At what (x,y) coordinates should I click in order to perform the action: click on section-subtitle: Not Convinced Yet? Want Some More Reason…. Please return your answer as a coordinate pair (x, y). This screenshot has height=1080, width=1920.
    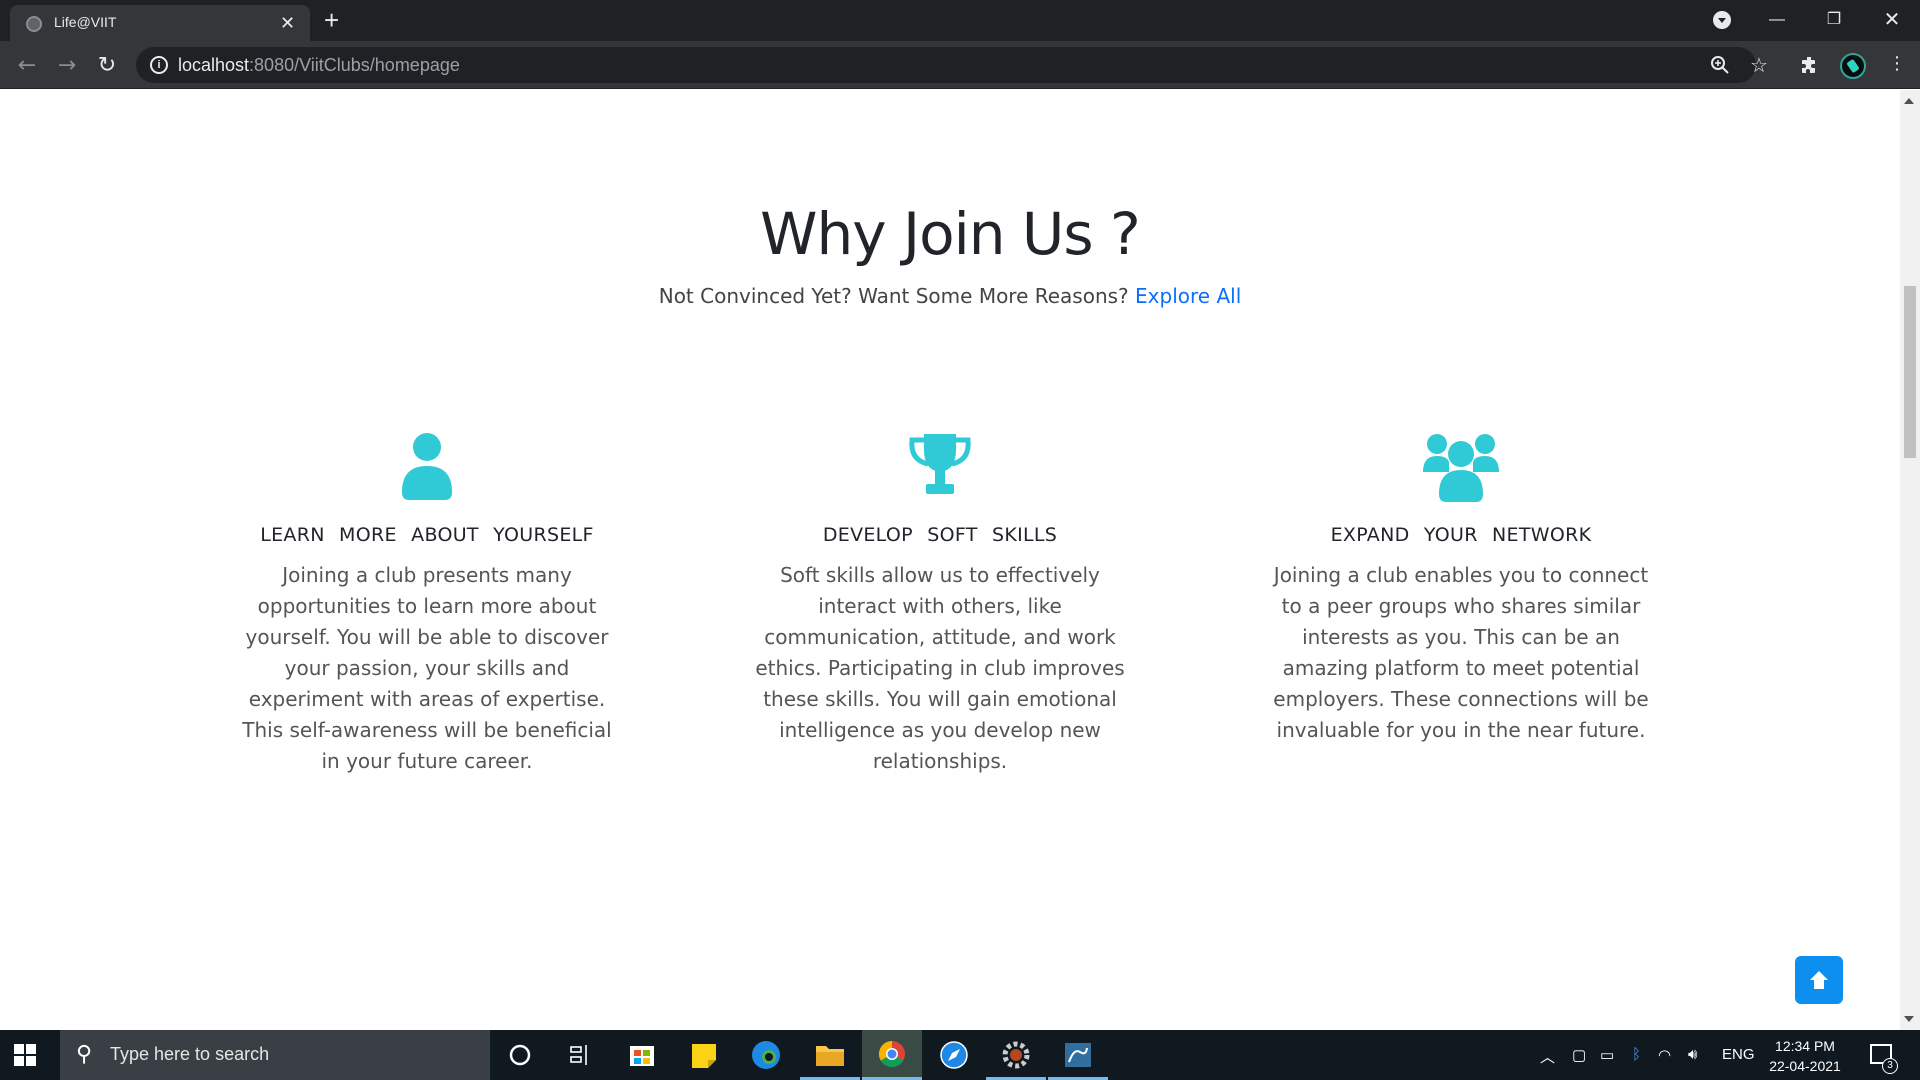
    Looking at the image, I should click on (950, 296).